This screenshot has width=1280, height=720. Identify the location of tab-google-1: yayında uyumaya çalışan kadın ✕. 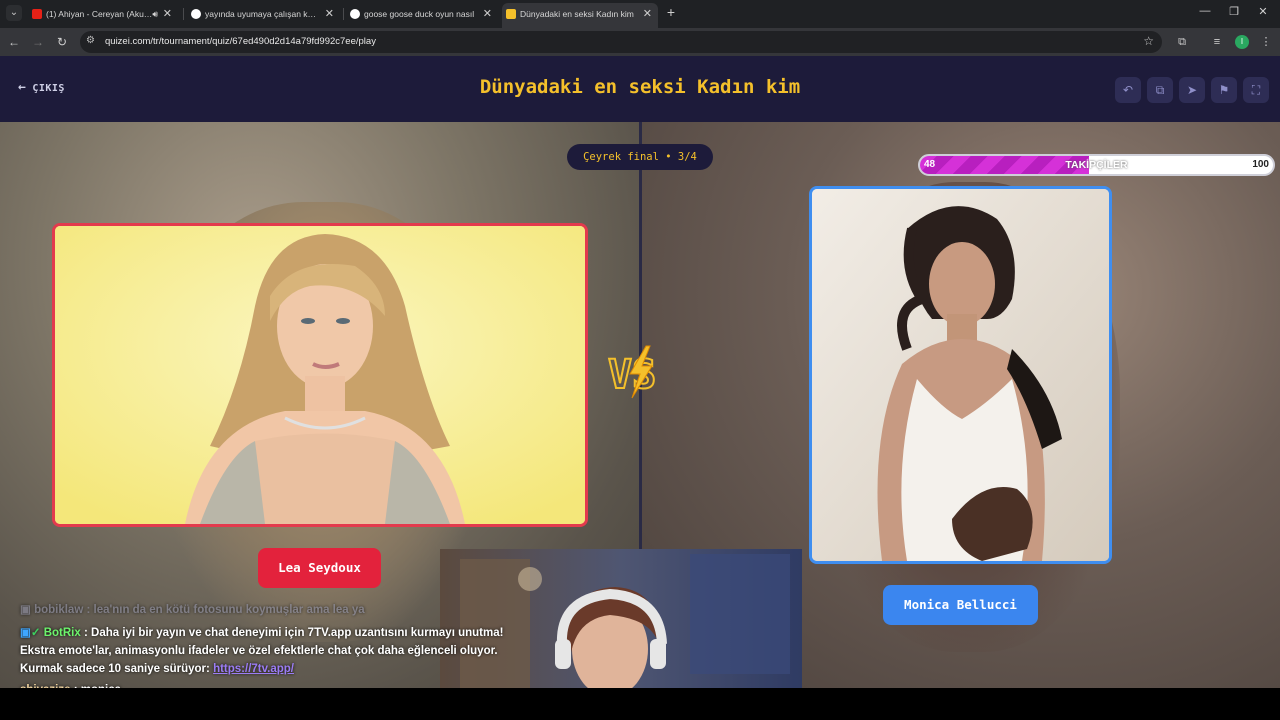
(263, 14).